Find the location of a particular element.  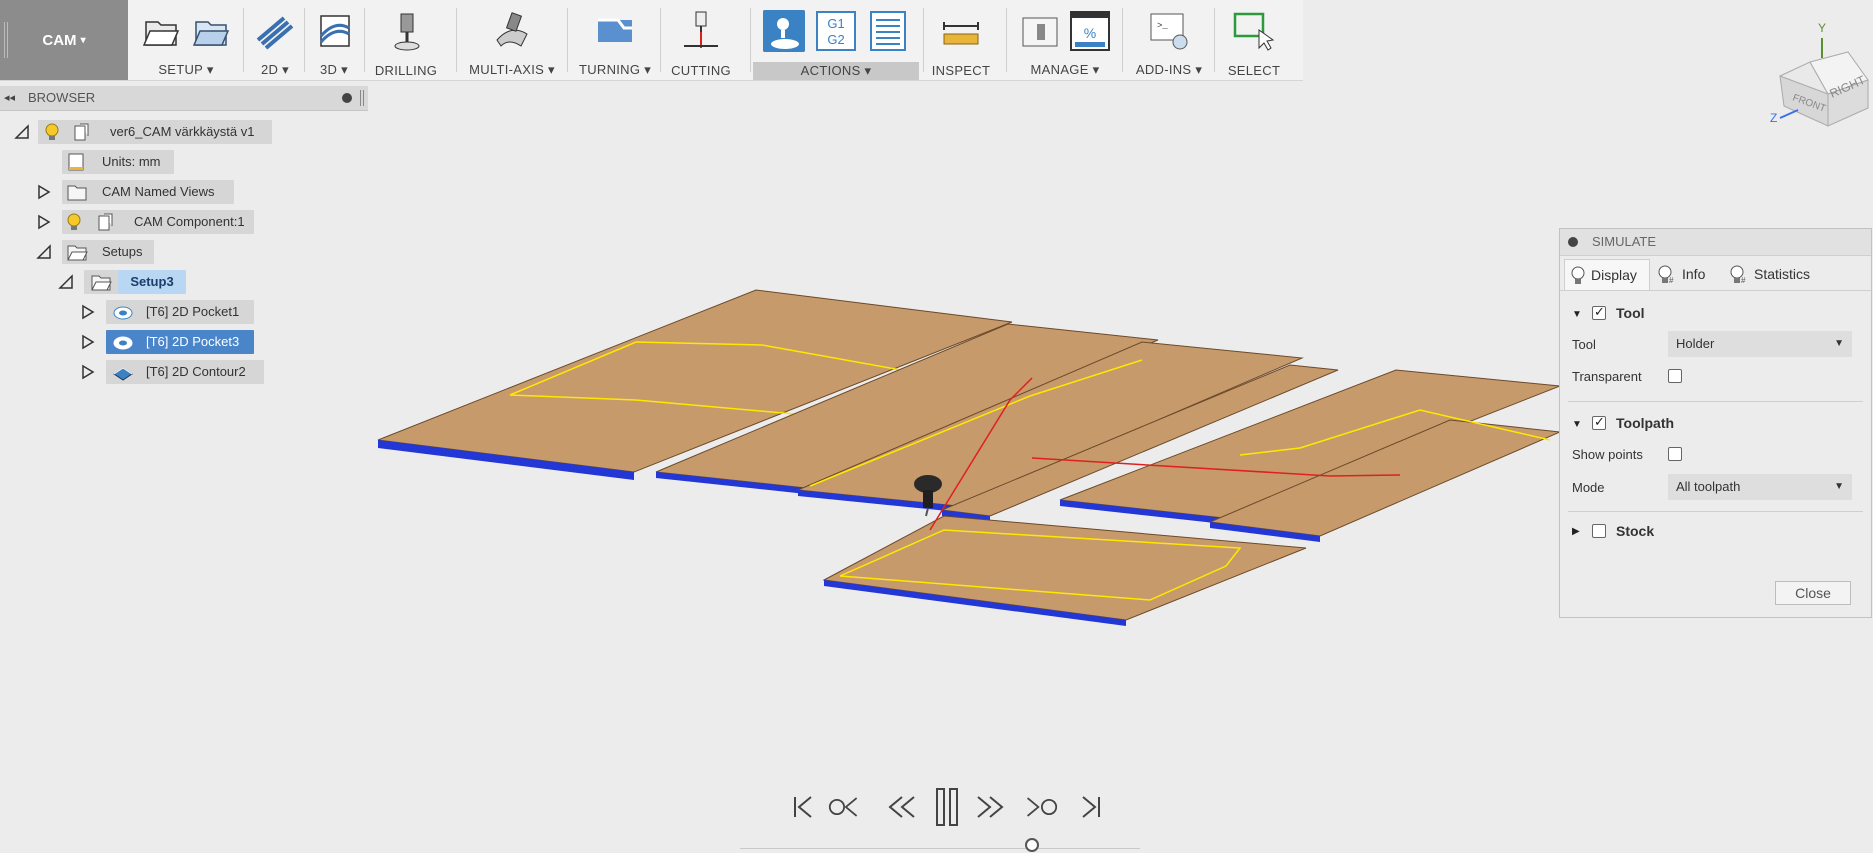

actions-group: G1 G2 ACTIONS ▾ is located at coordinates (836, 40).